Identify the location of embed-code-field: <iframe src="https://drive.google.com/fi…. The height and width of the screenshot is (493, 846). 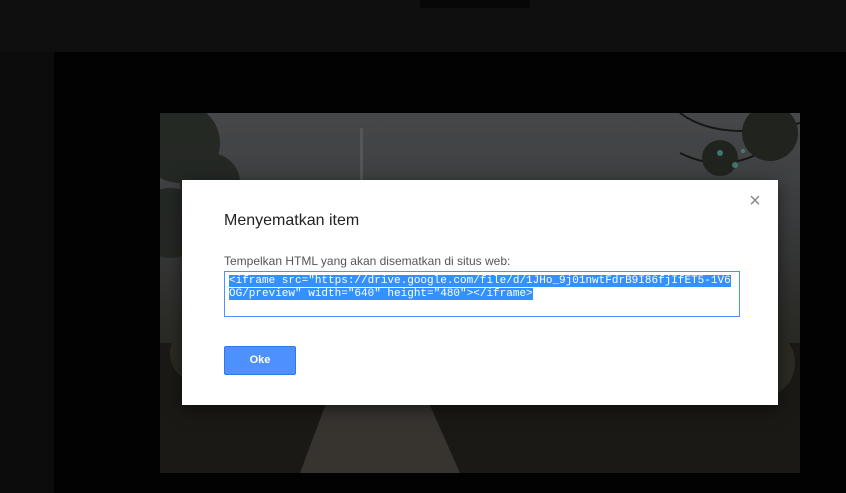
(482, 294).